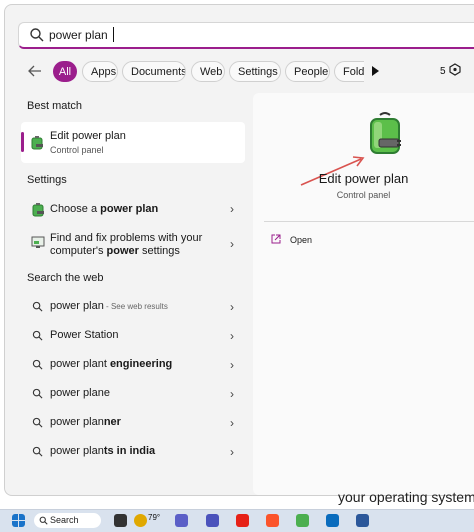  What do you see at coordinates (272, 520) in the screenshot?
I see `brave-icon` at bounding box center [272, 520].